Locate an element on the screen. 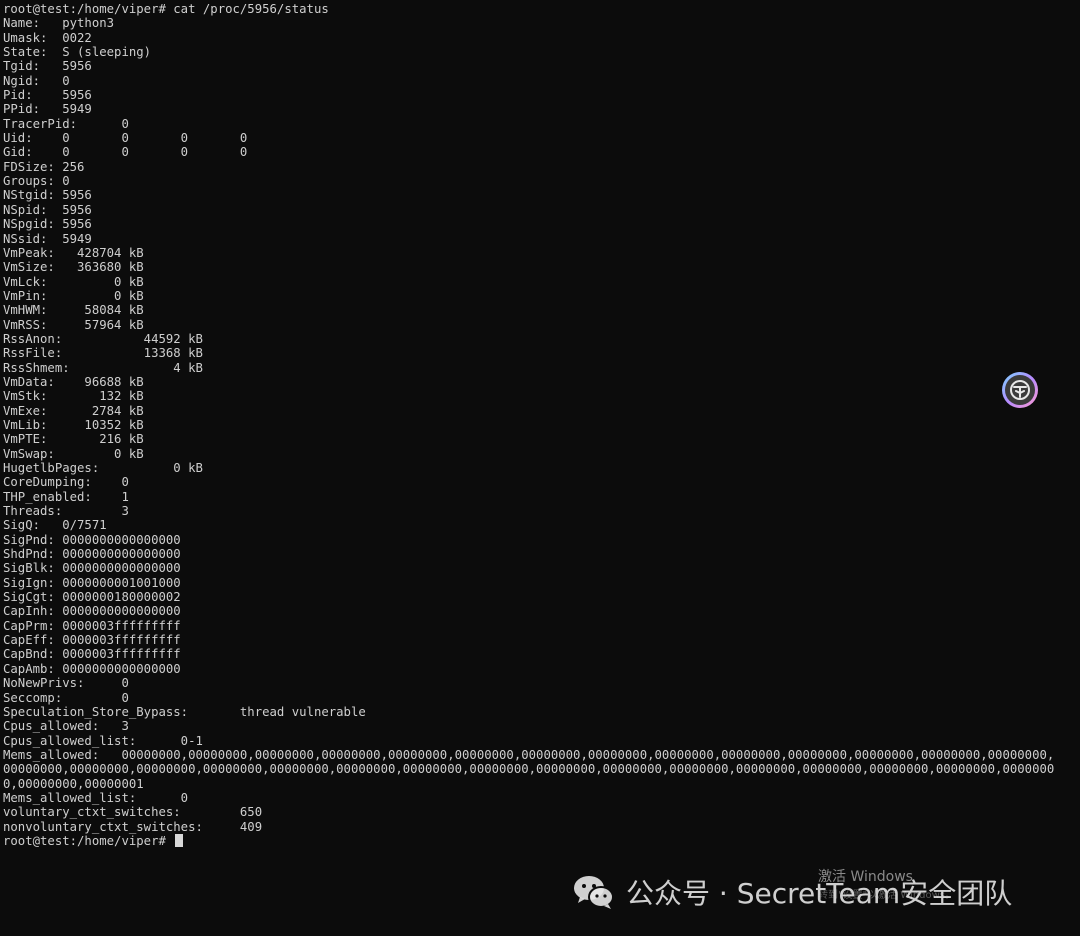  terminal-line: RssShmem: 4 kB is located at coordinates (103, 367).